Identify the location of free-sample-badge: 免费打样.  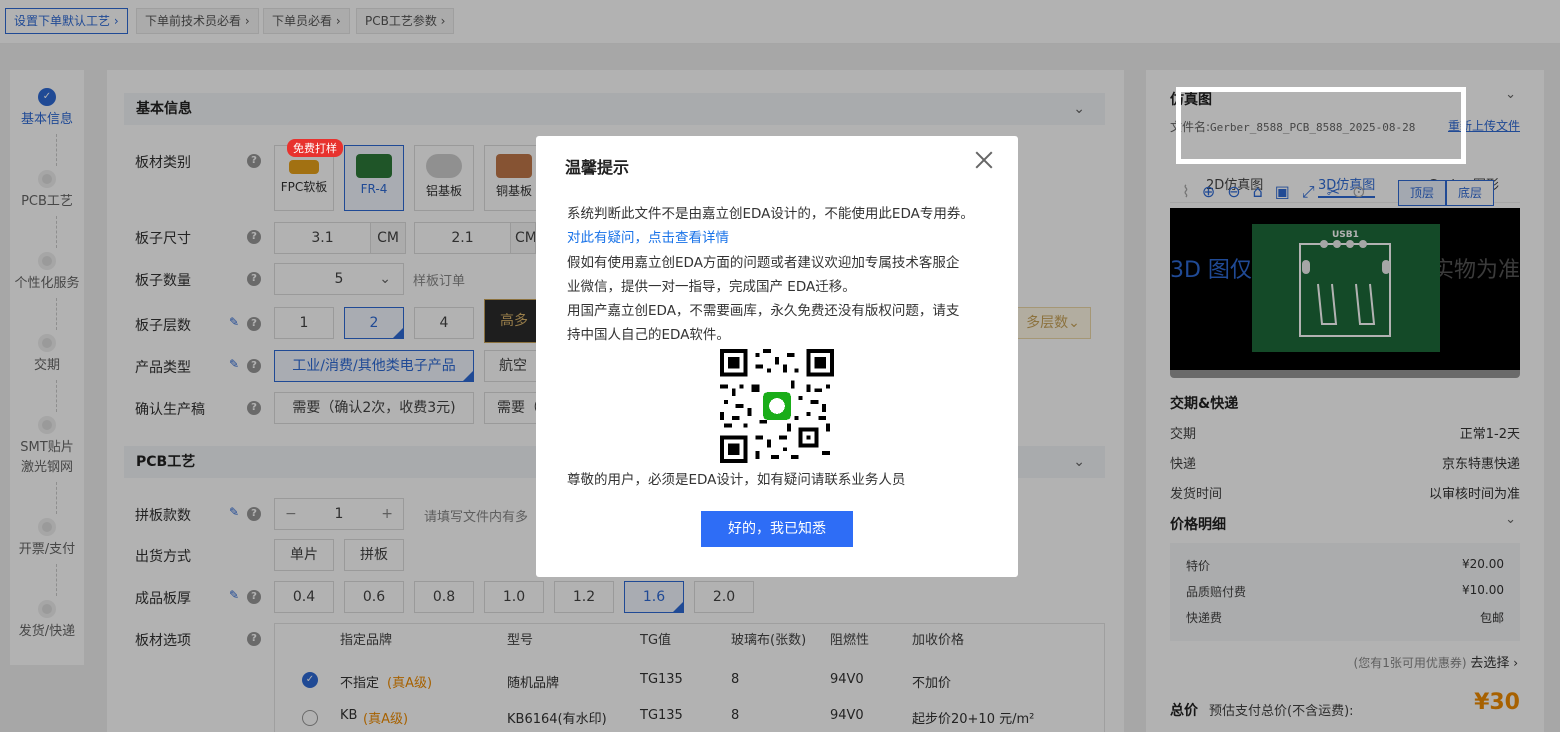
(315, 148).